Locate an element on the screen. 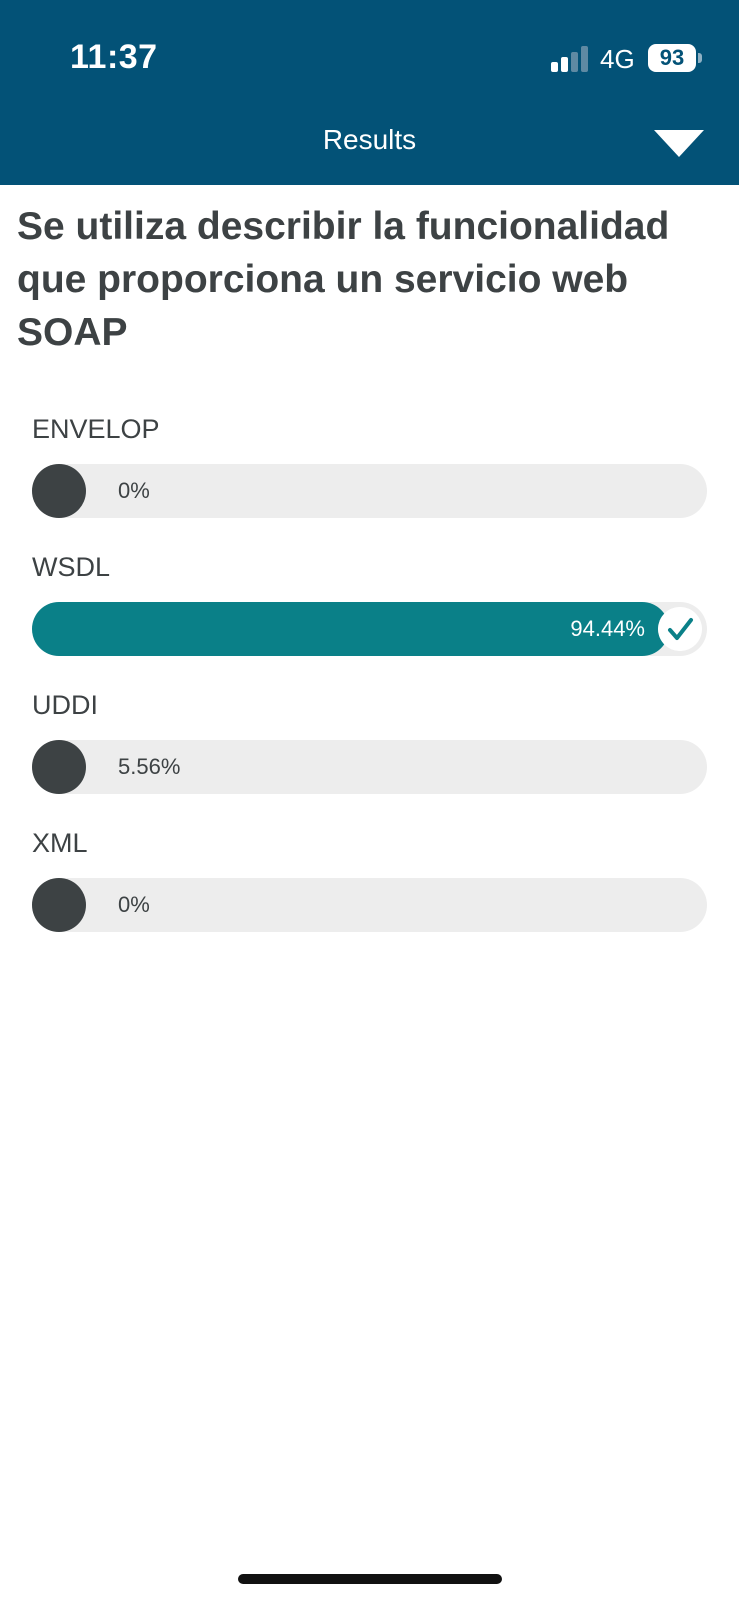  header-bar: 11:37 4G 93 Results is located at coordinates (369, 92).